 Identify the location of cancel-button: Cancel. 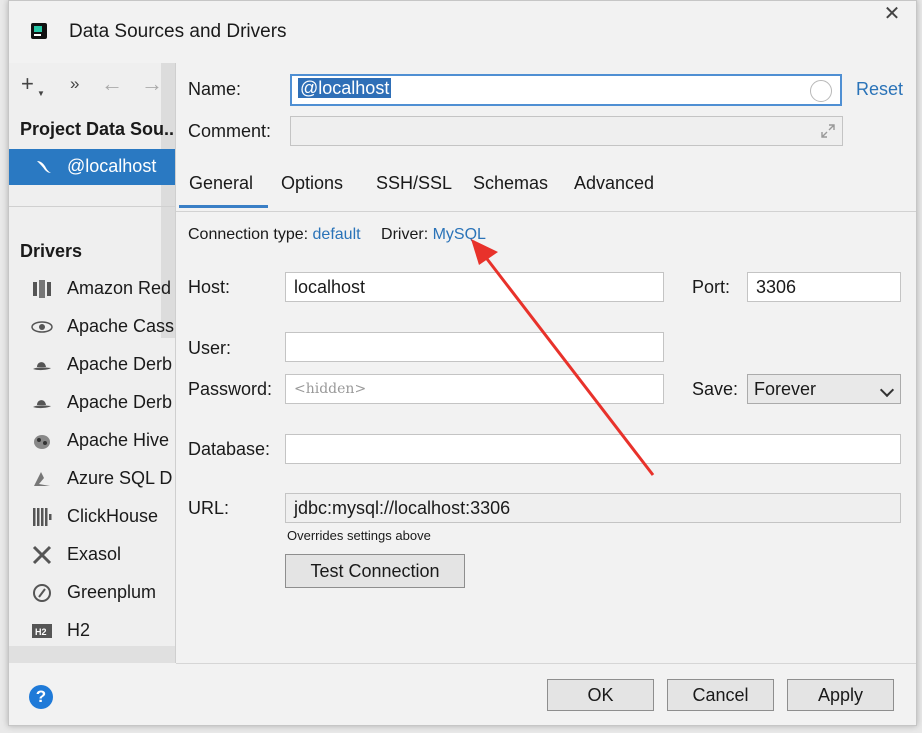
(720, 695).